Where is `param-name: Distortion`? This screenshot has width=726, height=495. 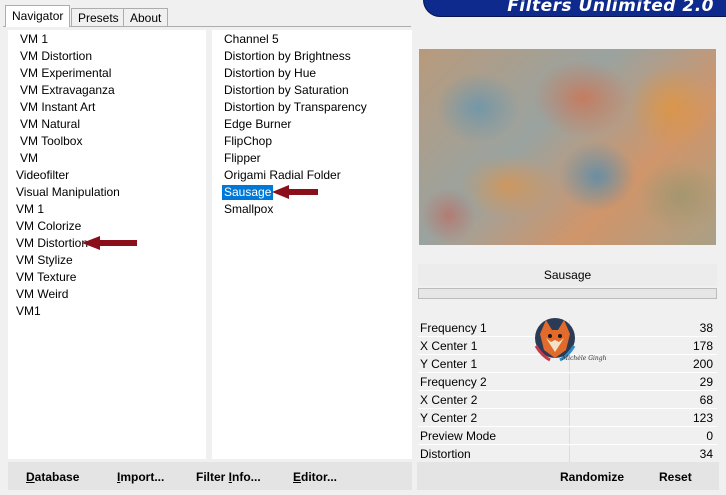
param-name: Distortion is located at coordinates (445, 454).